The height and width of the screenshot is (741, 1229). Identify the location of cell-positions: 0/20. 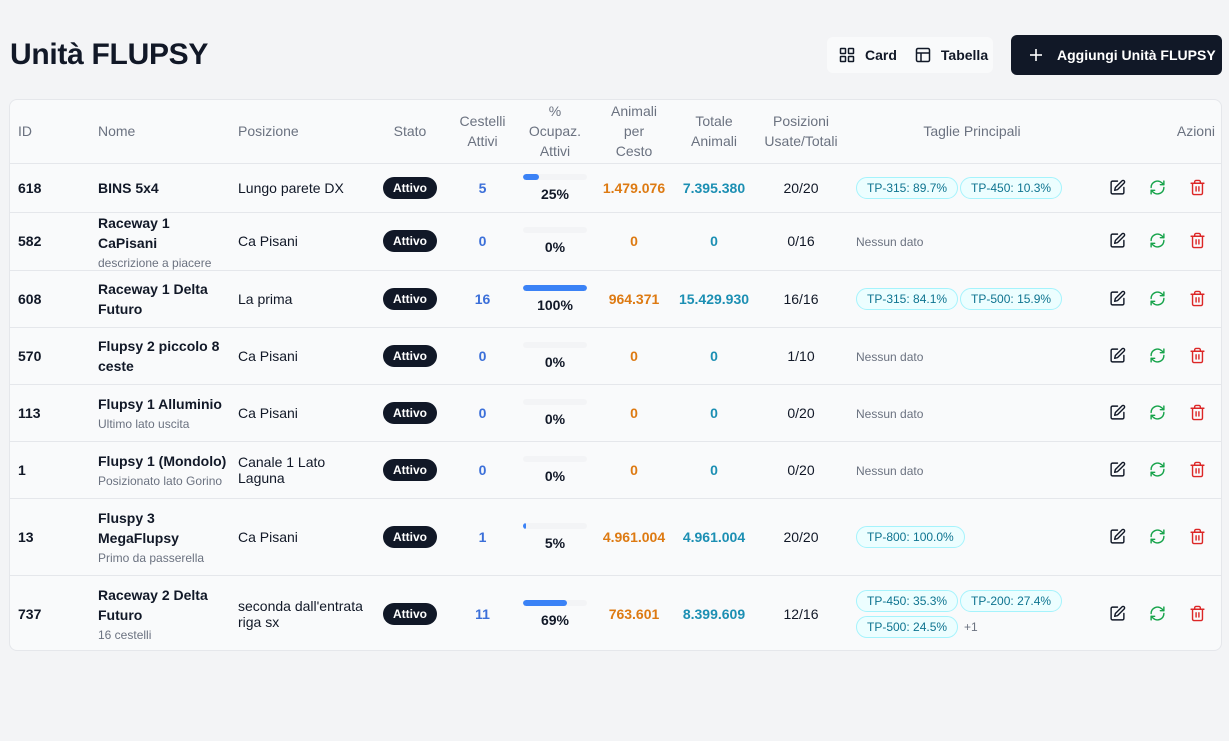
(801, 470).